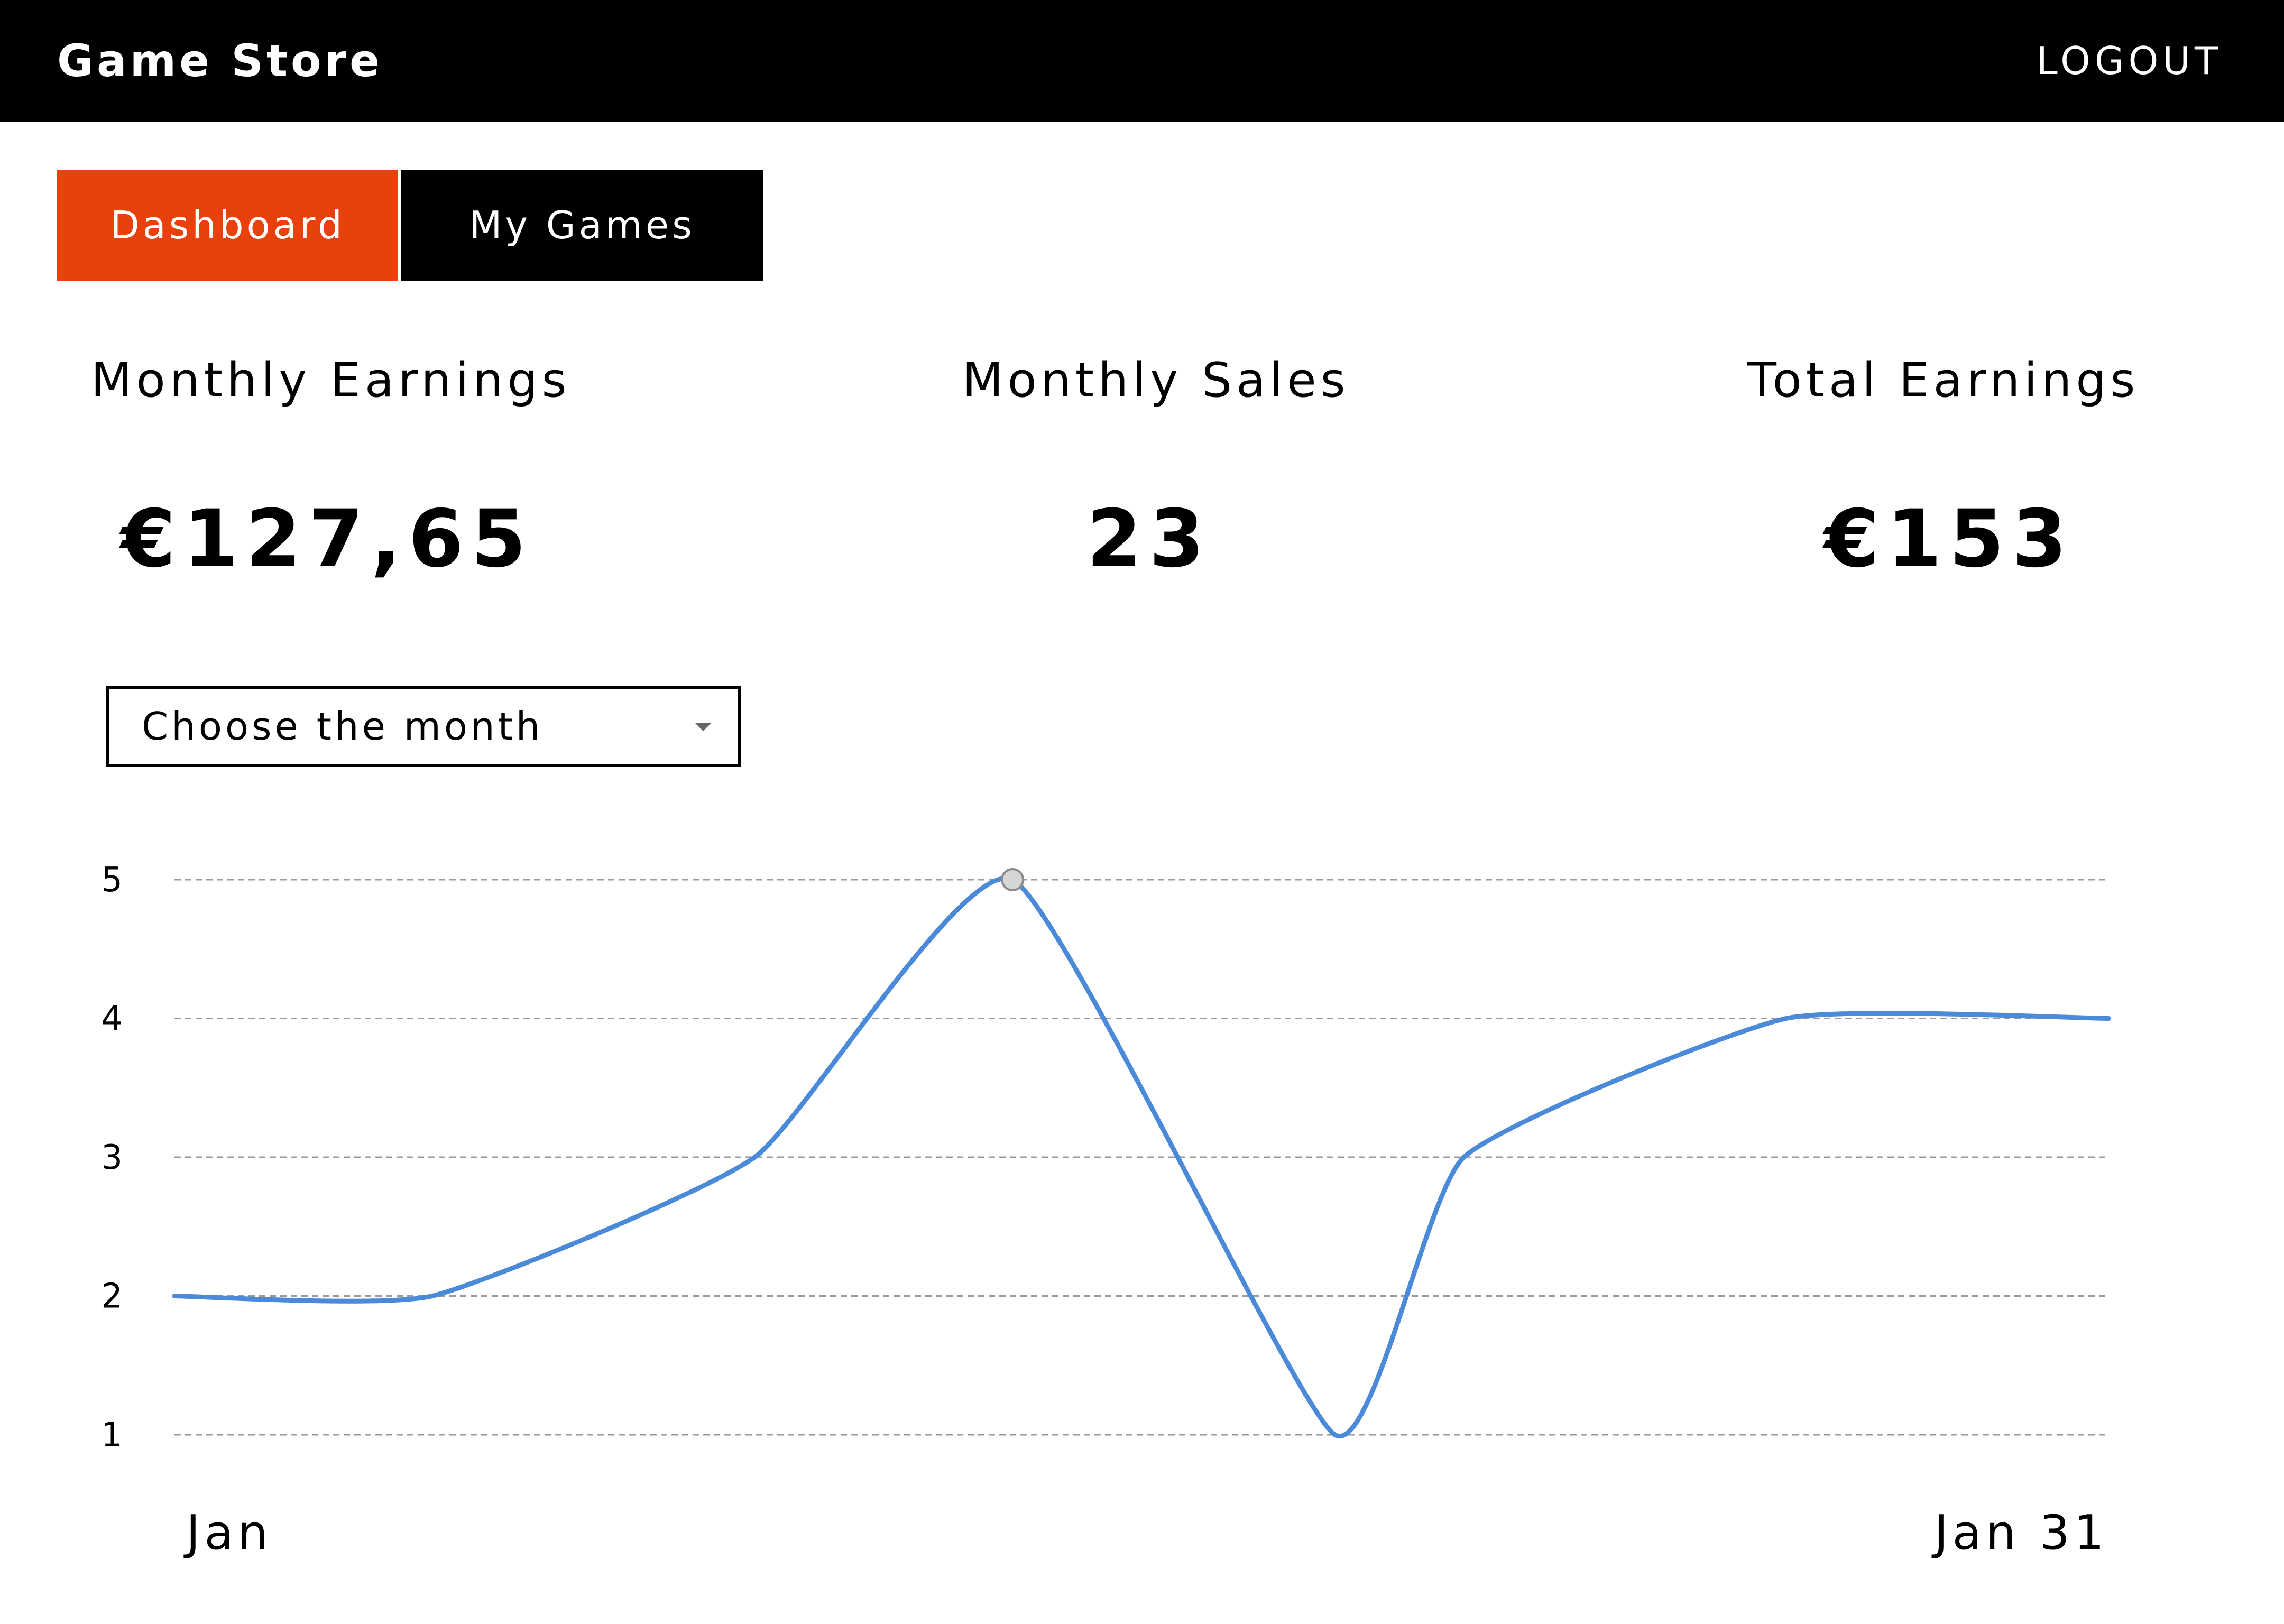 This screenshot has width=2284, height=1624. I want to click on y-tick-label: 2, so click(112, 1296).